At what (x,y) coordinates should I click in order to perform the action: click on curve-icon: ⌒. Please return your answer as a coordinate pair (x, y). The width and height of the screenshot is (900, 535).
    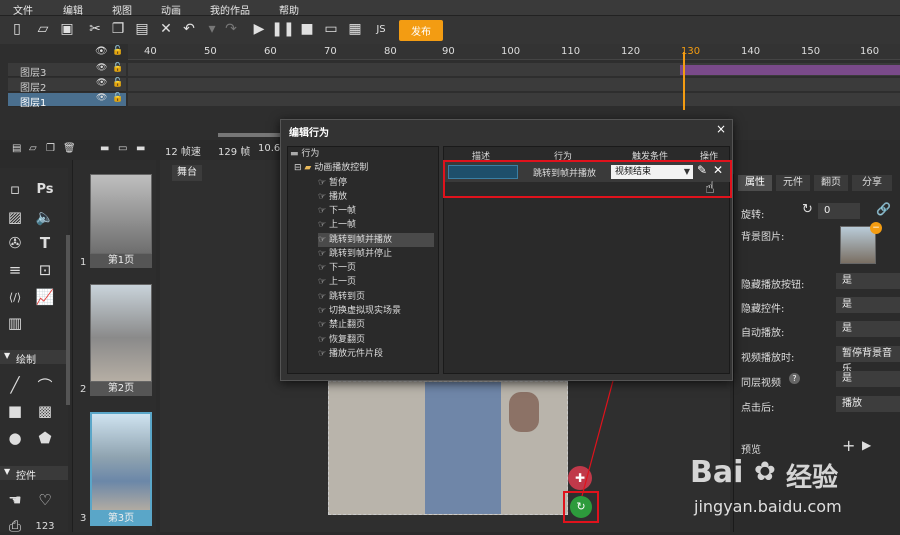
    Looking at the image, I should click on (45, 385).